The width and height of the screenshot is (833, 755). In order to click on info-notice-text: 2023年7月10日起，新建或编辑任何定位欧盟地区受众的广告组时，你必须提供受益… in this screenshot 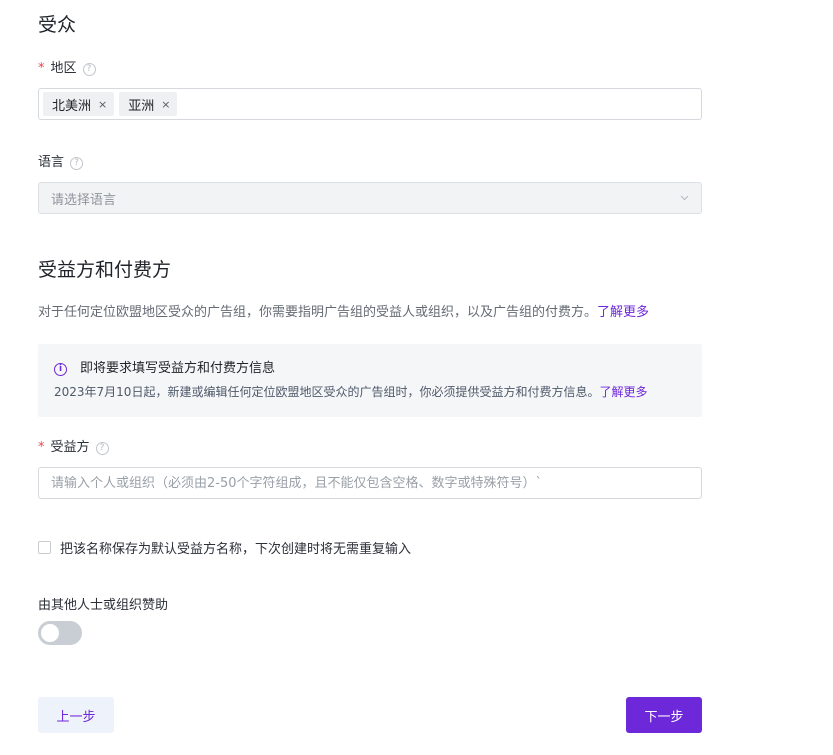, I will do `click(370, 392)`.